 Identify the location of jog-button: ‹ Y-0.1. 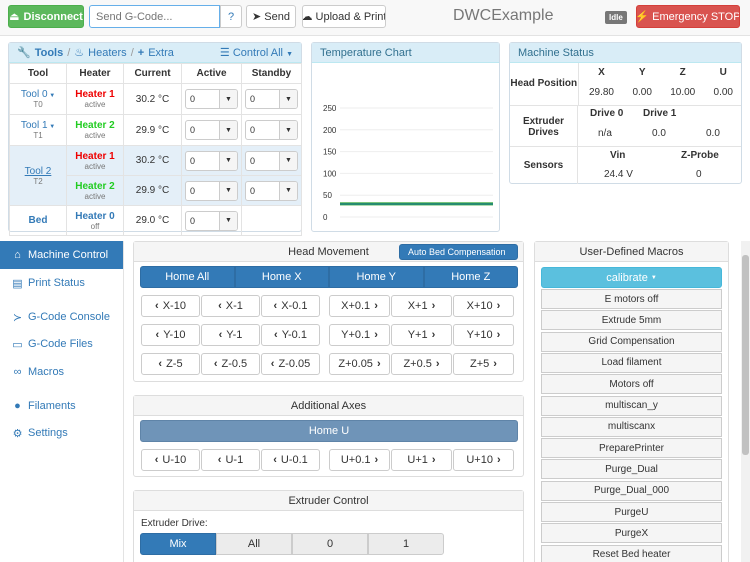
(290, 335).